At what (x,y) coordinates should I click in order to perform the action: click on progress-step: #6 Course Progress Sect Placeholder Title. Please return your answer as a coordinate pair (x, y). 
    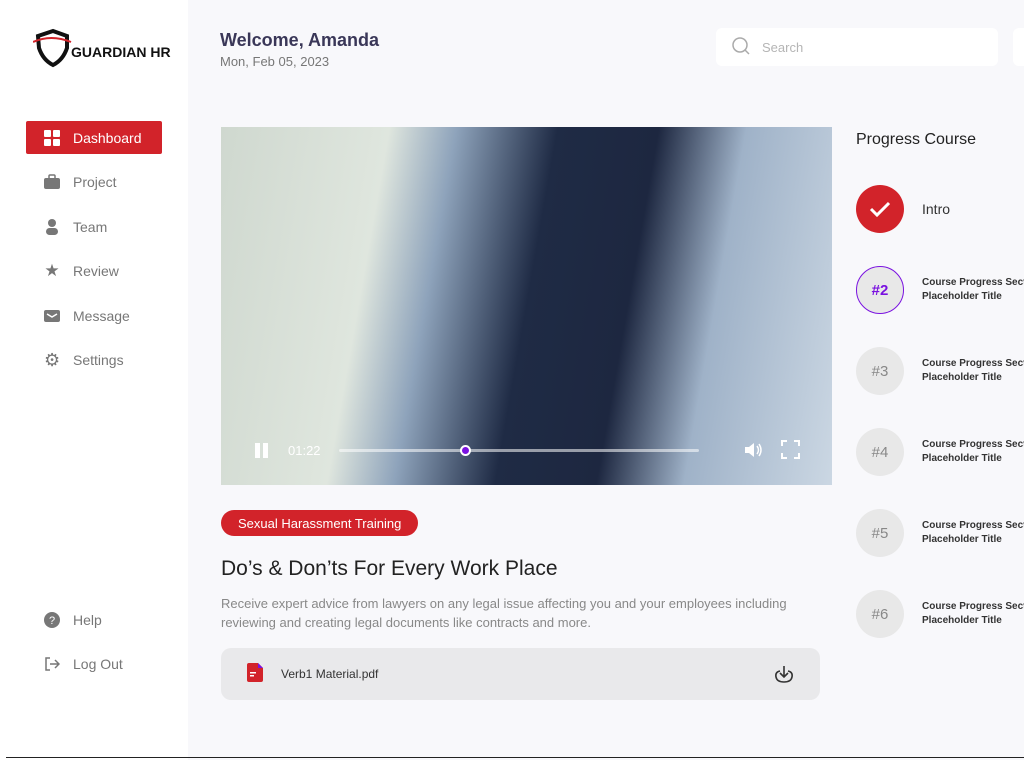
    Looking at the image, I should click on (940, 614).